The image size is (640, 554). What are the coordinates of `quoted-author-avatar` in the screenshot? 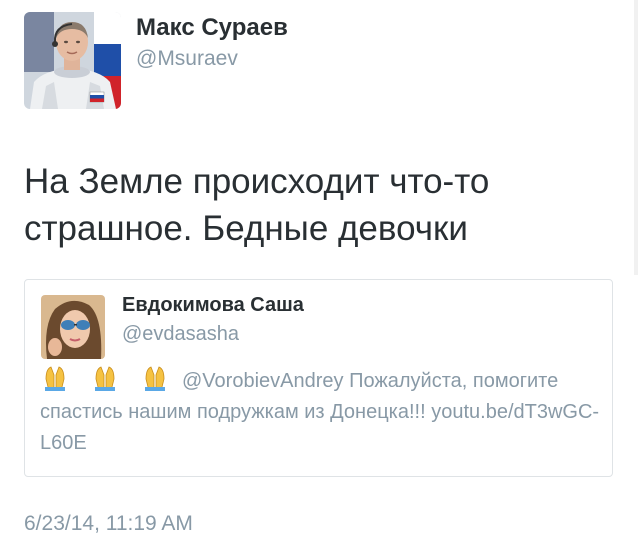 It's located at (73, 327).